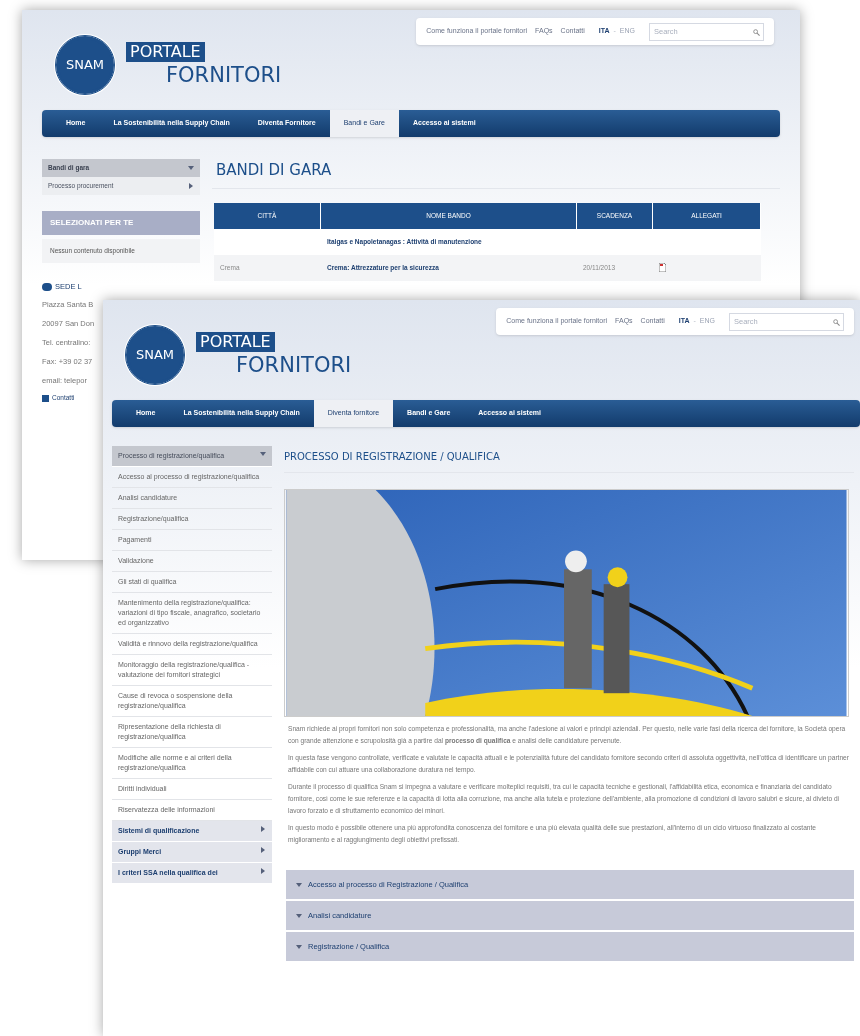 The image size is (860, 1036). What do you see at coordinates (121, 223) in the screenshot?
I see `box-title: SELEZIONATI PER TE` at bounding box center [121, 223].